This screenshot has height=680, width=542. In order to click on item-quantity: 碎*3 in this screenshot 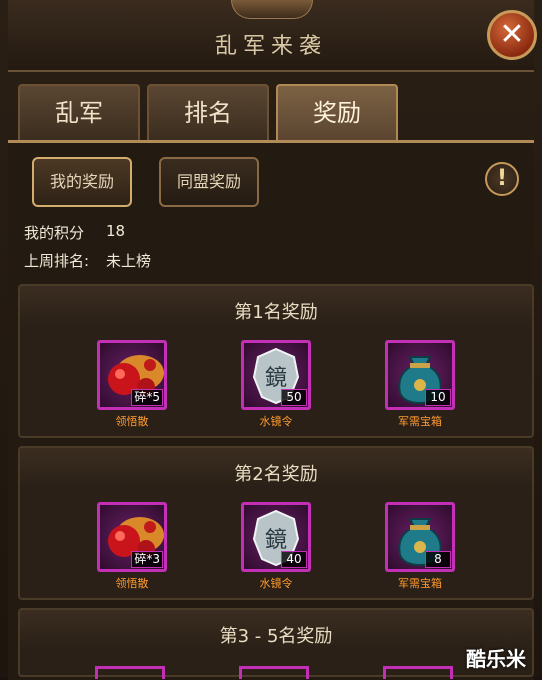, I will do `click(147, 559)`.